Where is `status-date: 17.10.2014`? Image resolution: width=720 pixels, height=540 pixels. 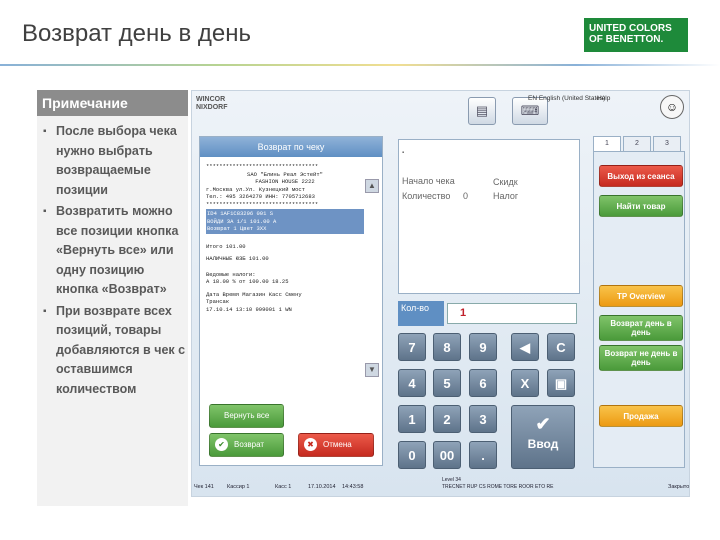 status-date: 17.10.2014 is located at coordinates (322, 487).